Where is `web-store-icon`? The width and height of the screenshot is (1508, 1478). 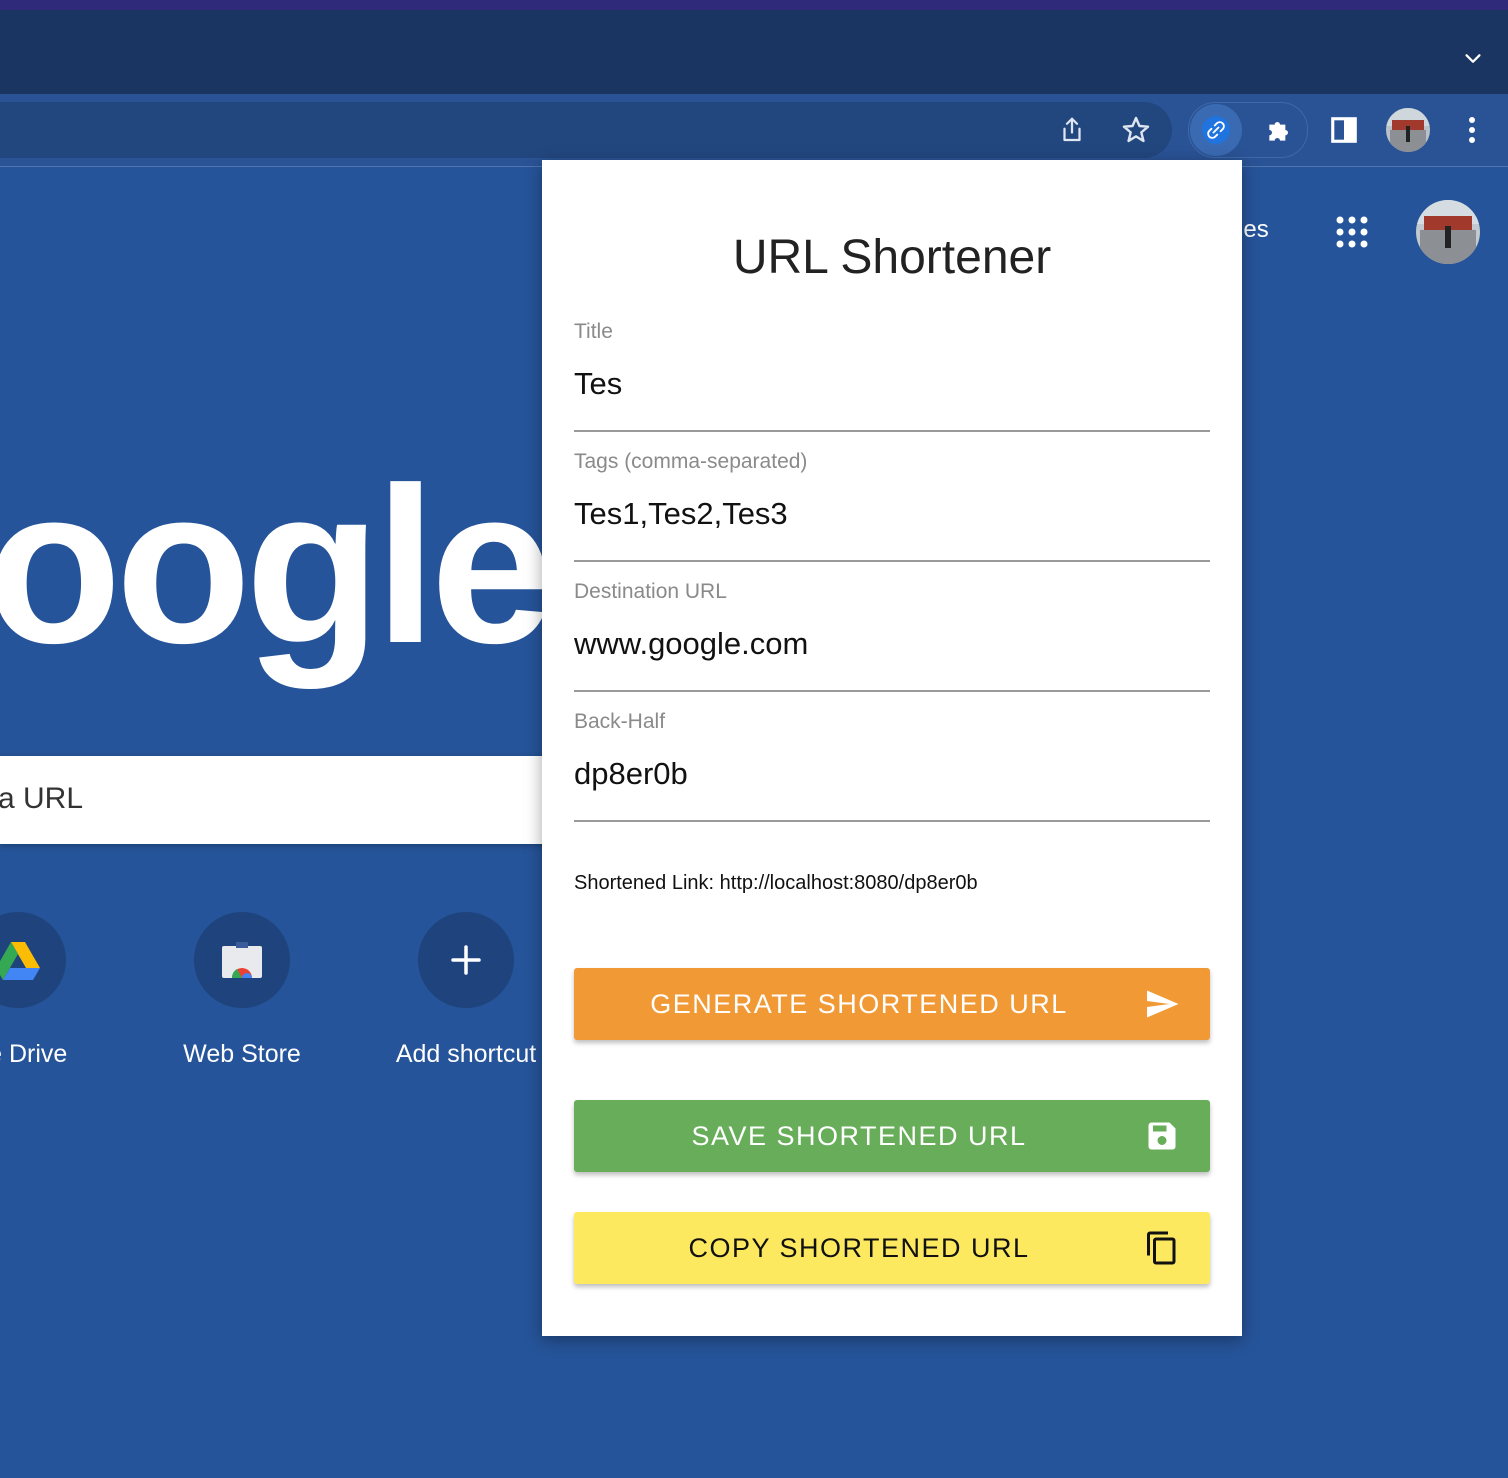 web-store-icon is located at coordinates (242, 960).